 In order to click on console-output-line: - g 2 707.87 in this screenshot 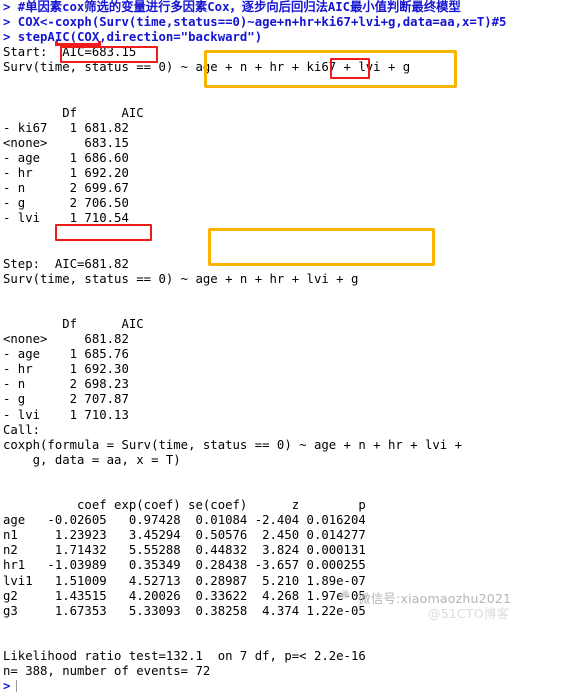, I will do `click(66, 399)`.